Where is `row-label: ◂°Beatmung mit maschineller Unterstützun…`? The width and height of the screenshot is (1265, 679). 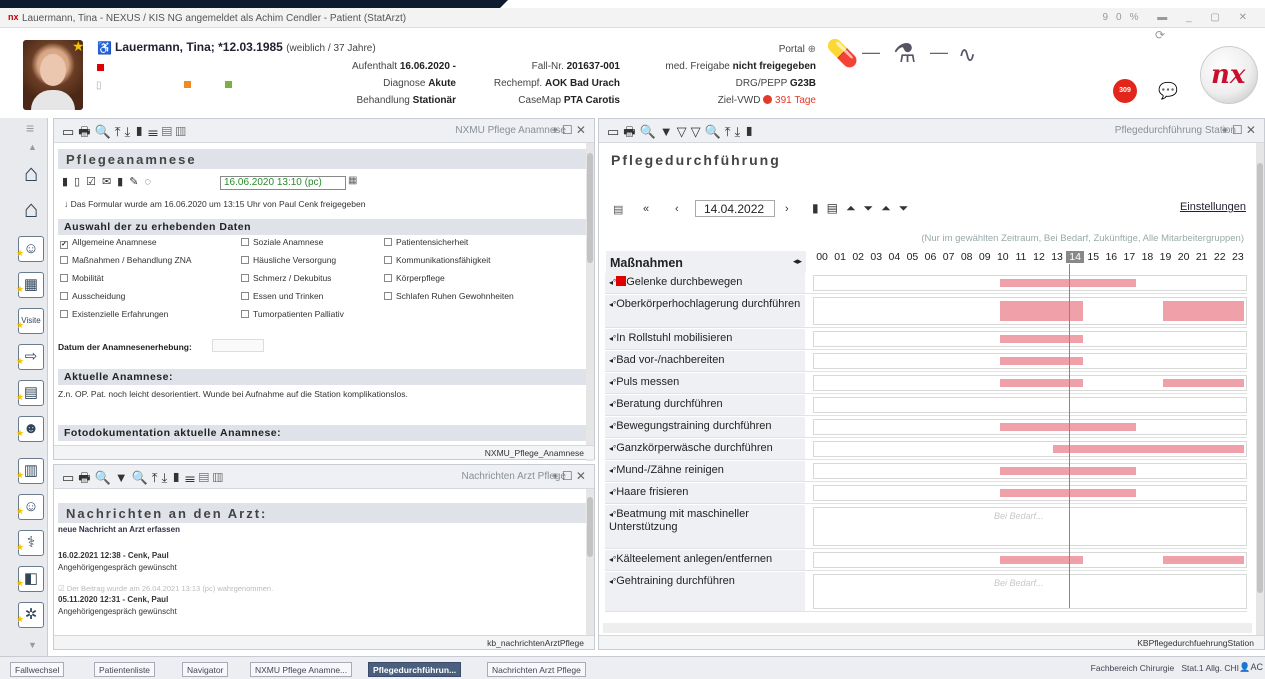 row-label: ◂°Beatmung mit maschineller Unterstützun… is located at coordinates (705, 526).